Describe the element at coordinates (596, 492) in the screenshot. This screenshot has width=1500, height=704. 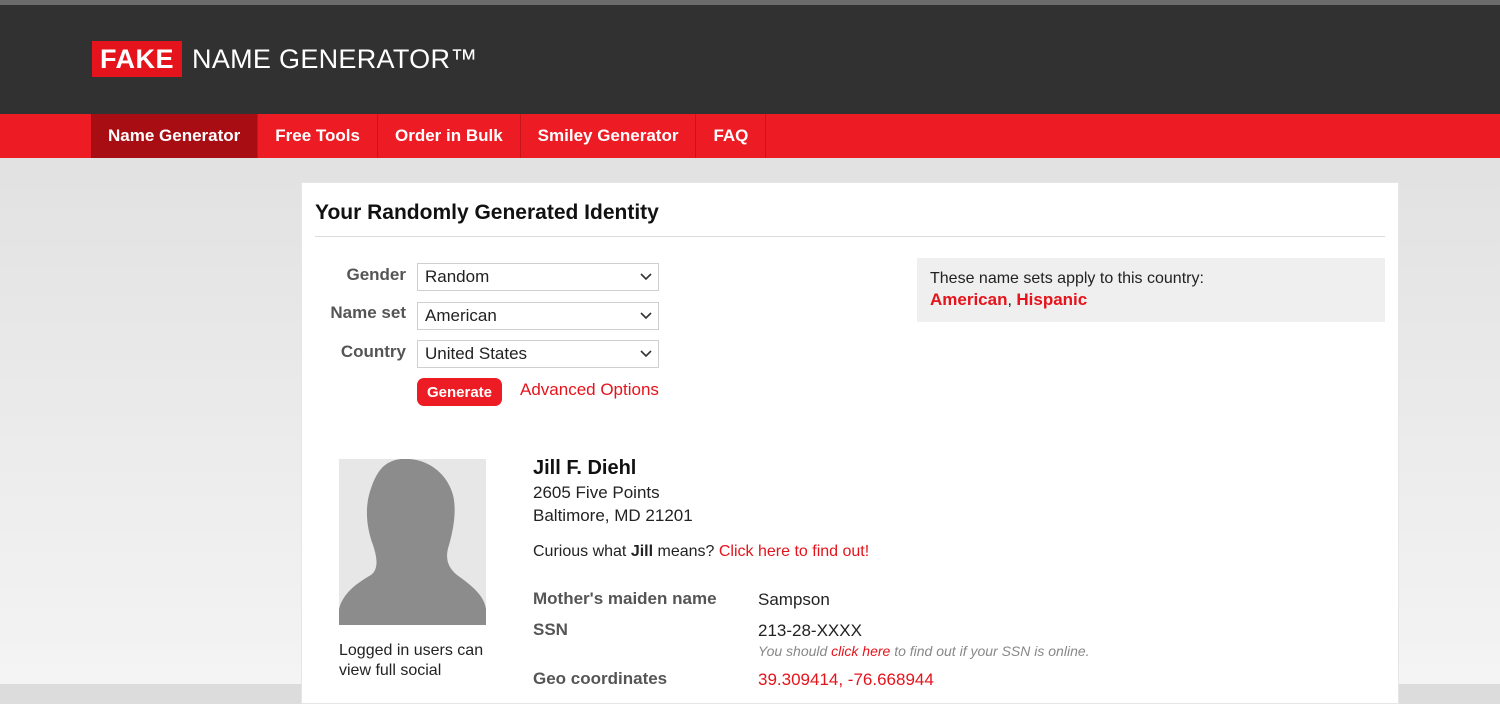
I see `address-line1: 2605 Five Points` at that location.